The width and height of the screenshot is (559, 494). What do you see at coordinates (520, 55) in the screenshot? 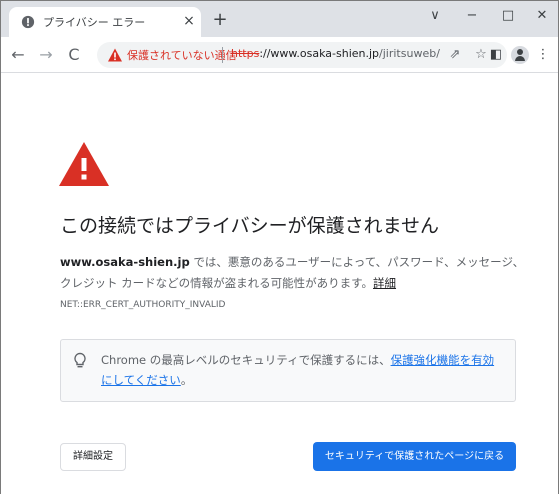
I see `profile-avatar-icon` at bounding box center [520, 55].